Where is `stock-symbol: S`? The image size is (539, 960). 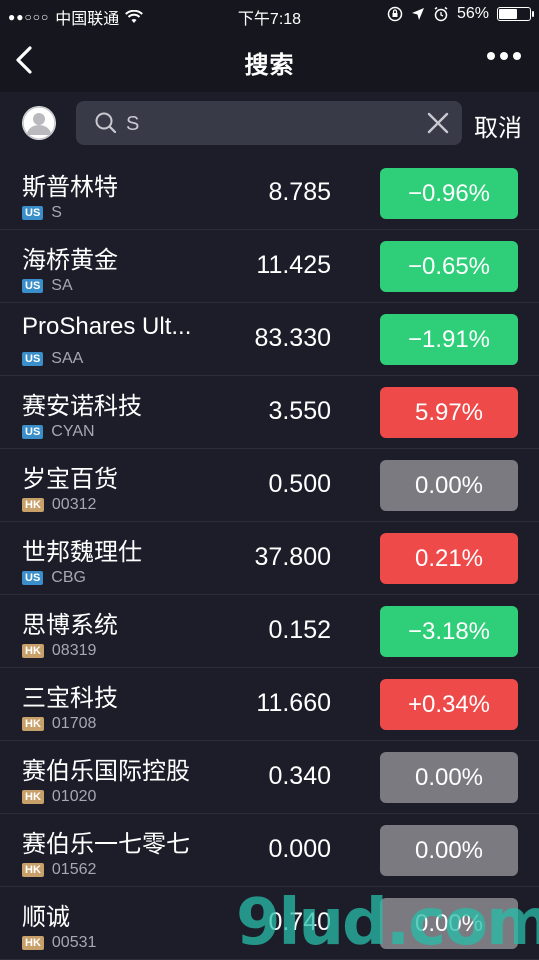 stock-symbol: S is located at coordinates (56, 212).